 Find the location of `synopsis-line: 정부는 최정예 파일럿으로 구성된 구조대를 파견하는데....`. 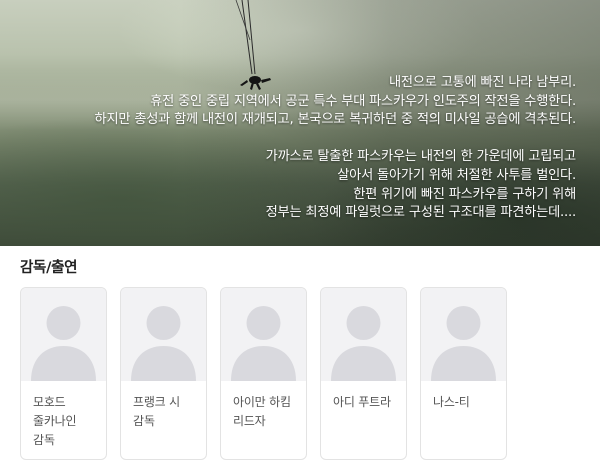

synopsis-line: 정부는 최정예 파일럿으로 구성된 구조대를 파견하는데.... is located at coordinates (421, 213).